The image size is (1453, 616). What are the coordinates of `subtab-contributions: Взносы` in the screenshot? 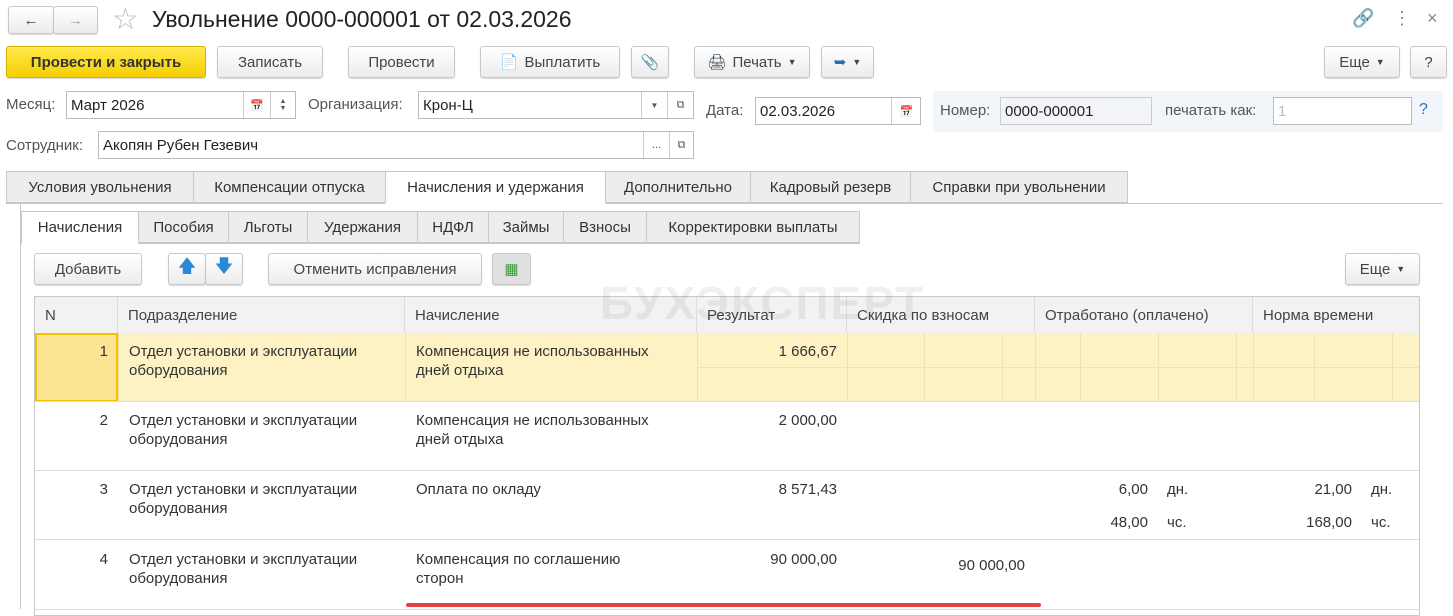 It's located at (605, 227).